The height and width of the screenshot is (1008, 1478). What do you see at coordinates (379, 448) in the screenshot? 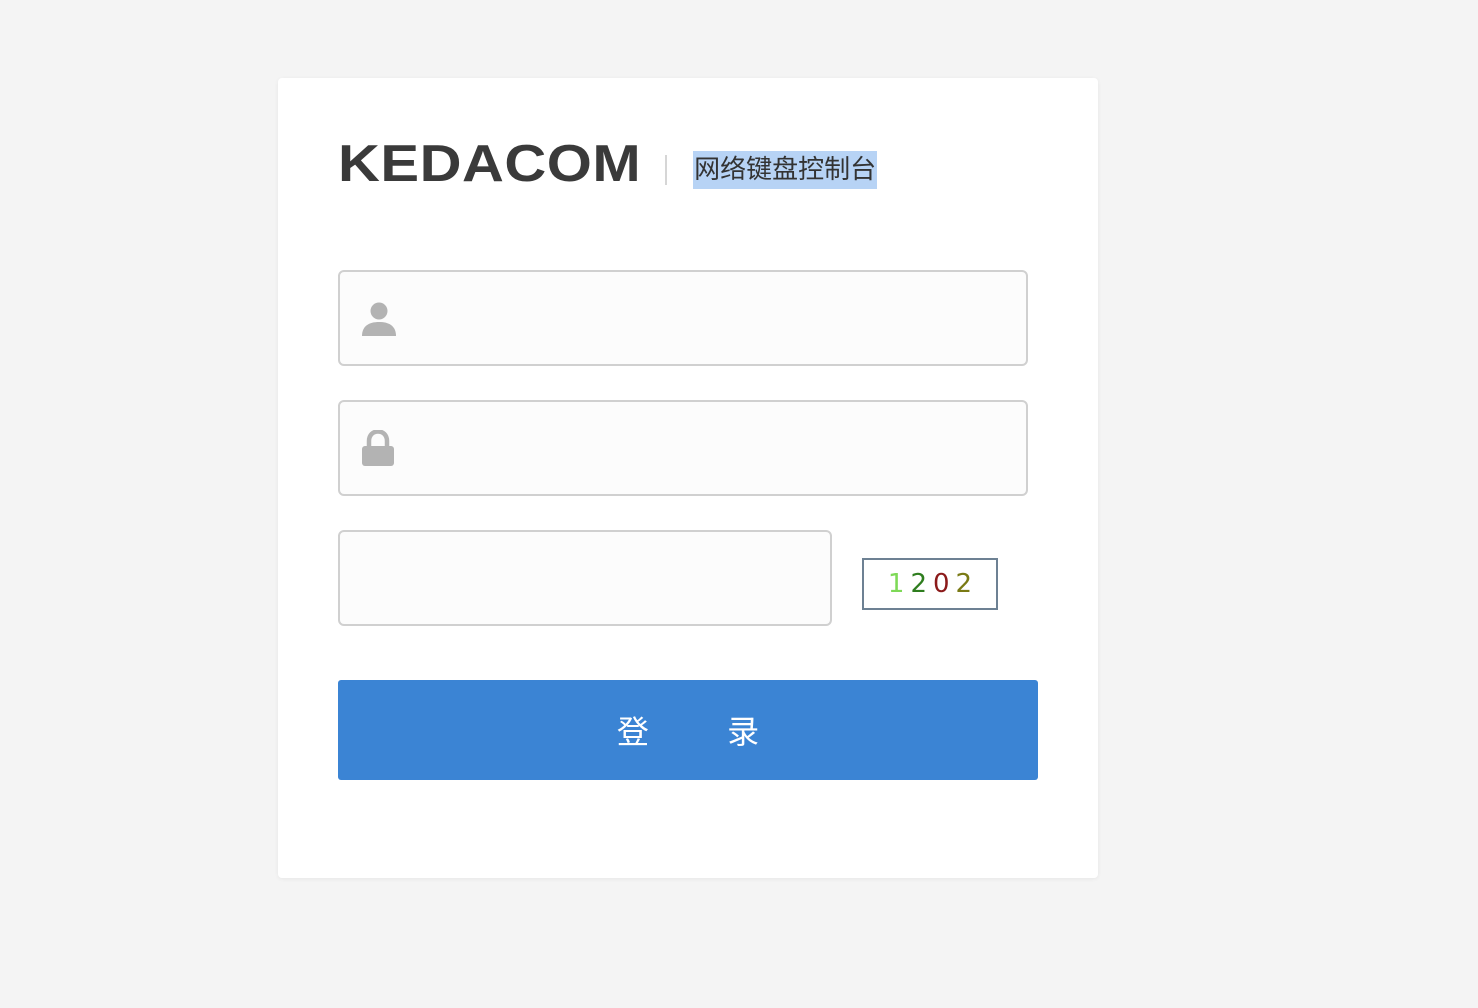
I see `lock-icon` at bounding box center [379, 448].